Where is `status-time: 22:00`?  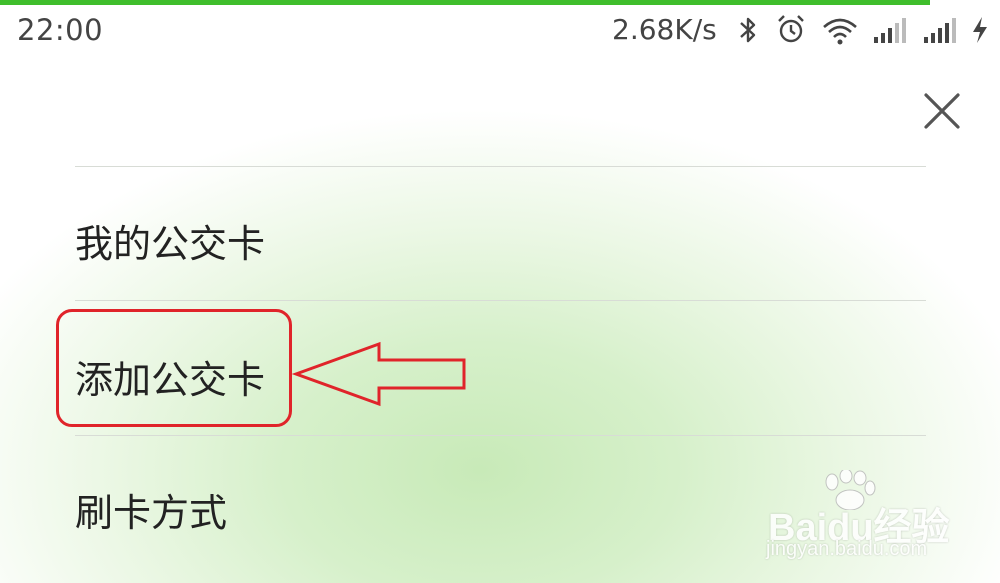
status-time: 22:00 is located at coordinates (60, 30).